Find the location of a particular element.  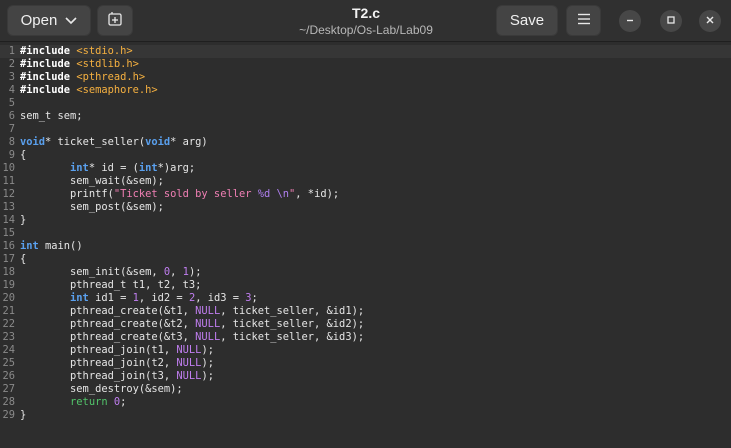

chevron-down-icon is located at coordinates (71, 20).